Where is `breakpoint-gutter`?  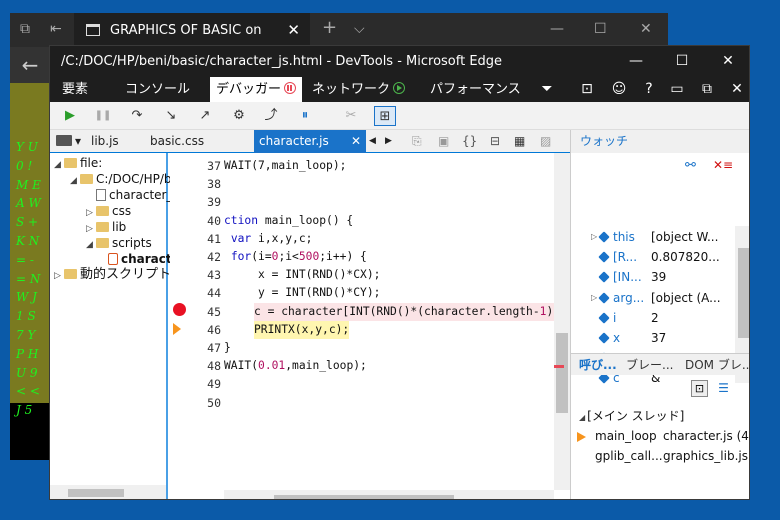
breakpoint-gutter is located at coordinates (179, 326).